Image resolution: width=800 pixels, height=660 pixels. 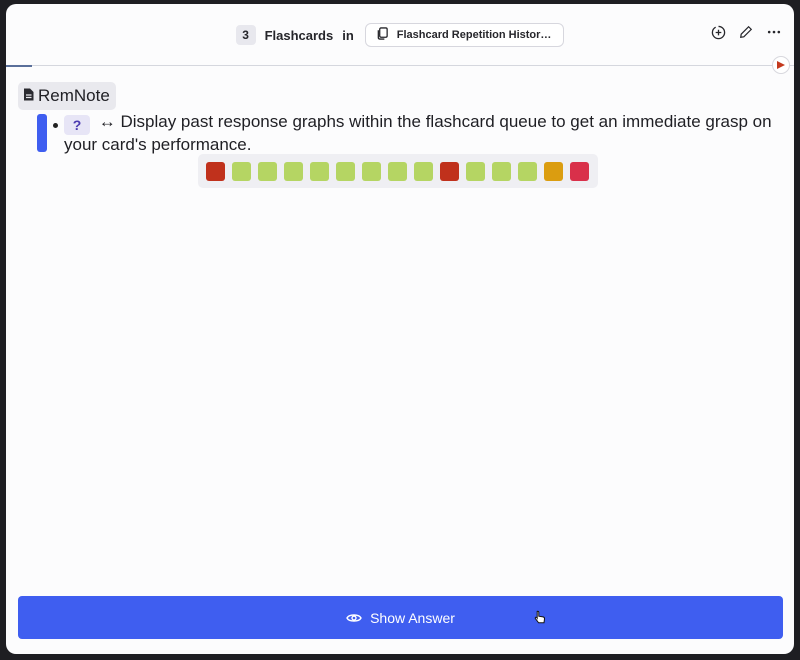 I want to click on history-square-again, so click(x=579, y=171).